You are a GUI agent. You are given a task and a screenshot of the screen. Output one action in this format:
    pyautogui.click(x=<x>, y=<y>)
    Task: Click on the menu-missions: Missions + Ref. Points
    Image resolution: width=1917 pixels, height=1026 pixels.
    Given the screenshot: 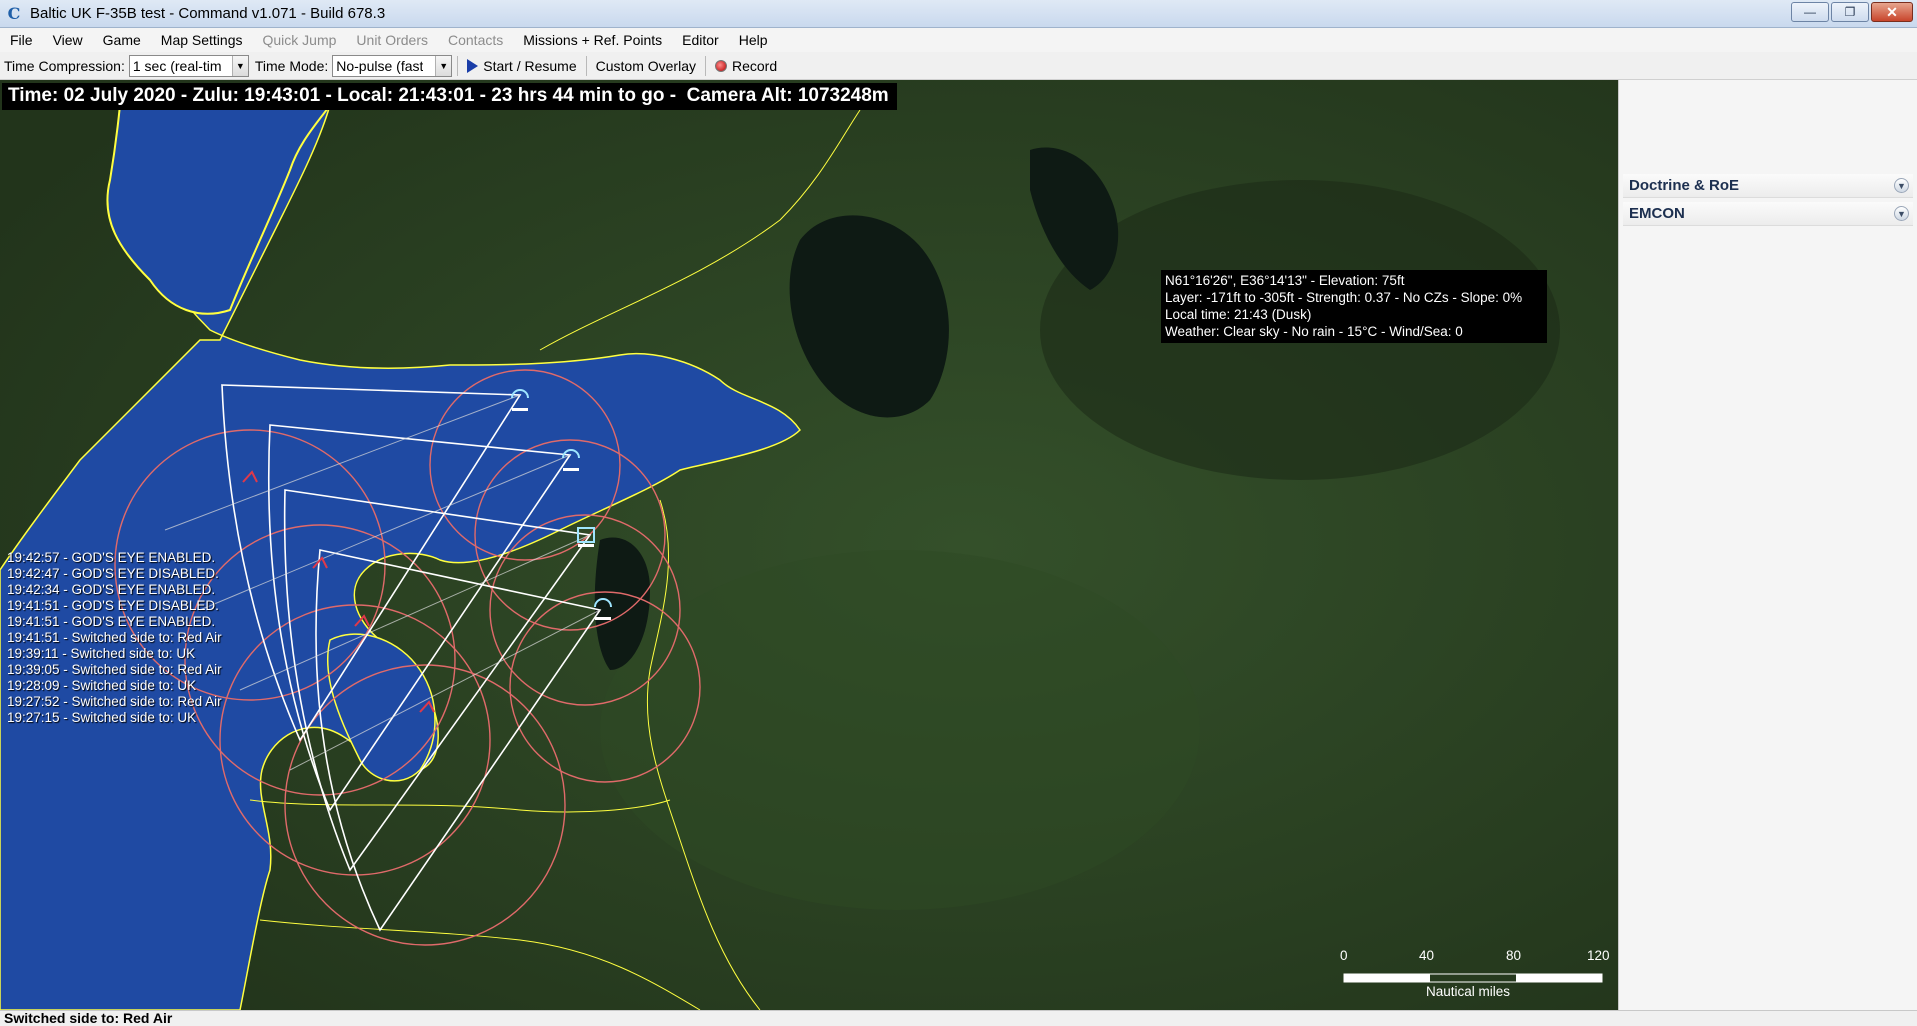 What is the action you would take?
    pyautogui.click(x=592, y=40)
    